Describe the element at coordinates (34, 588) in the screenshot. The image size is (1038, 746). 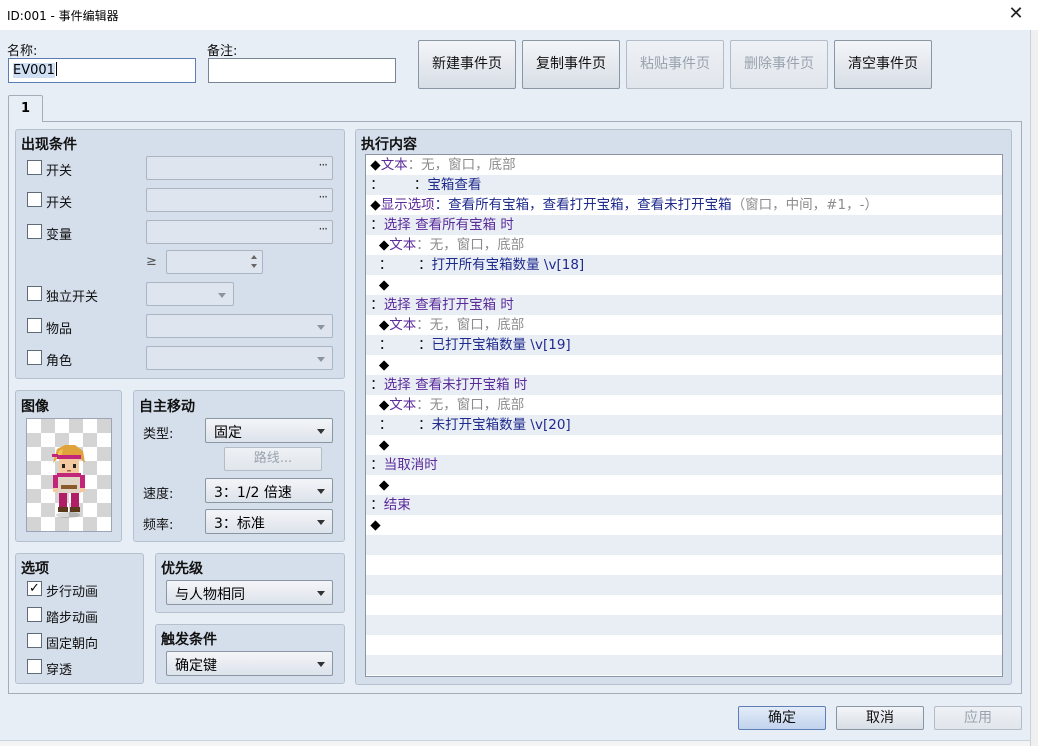
I see `walking-anim-checkbox: ✓` at that location.